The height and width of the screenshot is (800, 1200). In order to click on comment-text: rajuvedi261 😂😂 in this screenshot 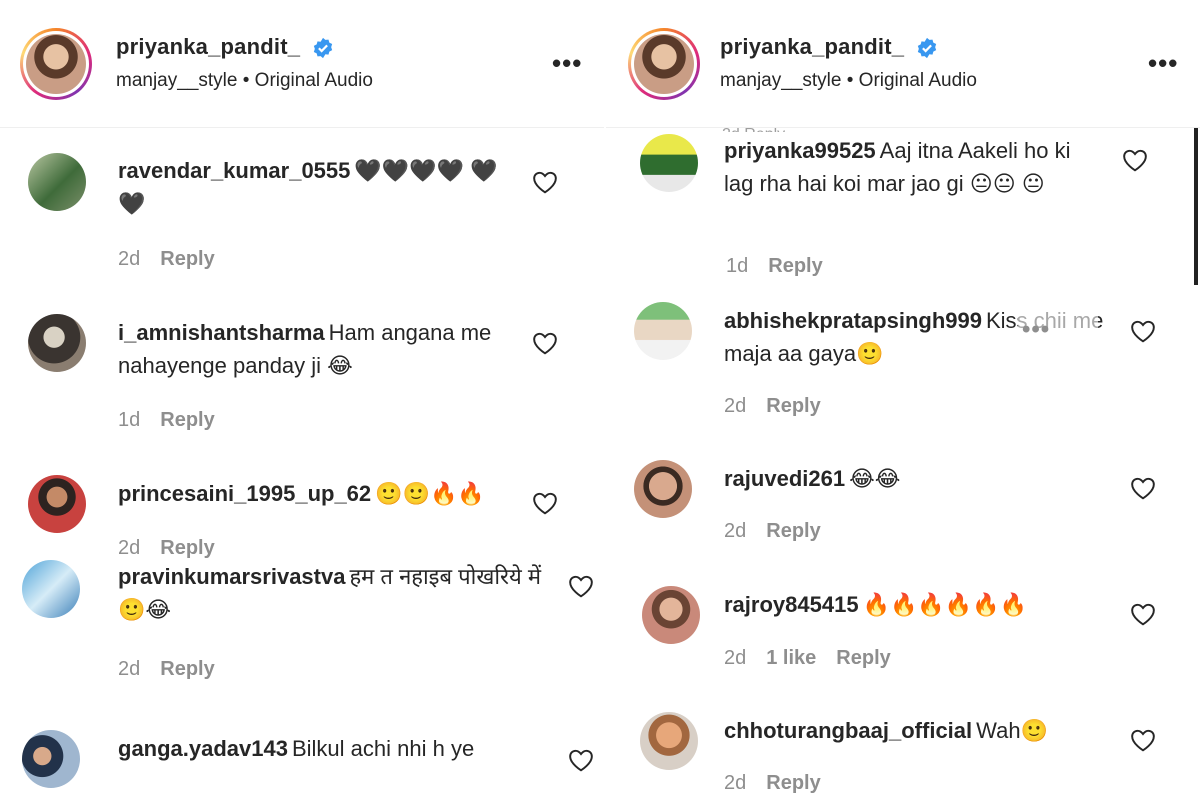, I will do `click(914, 478)`.